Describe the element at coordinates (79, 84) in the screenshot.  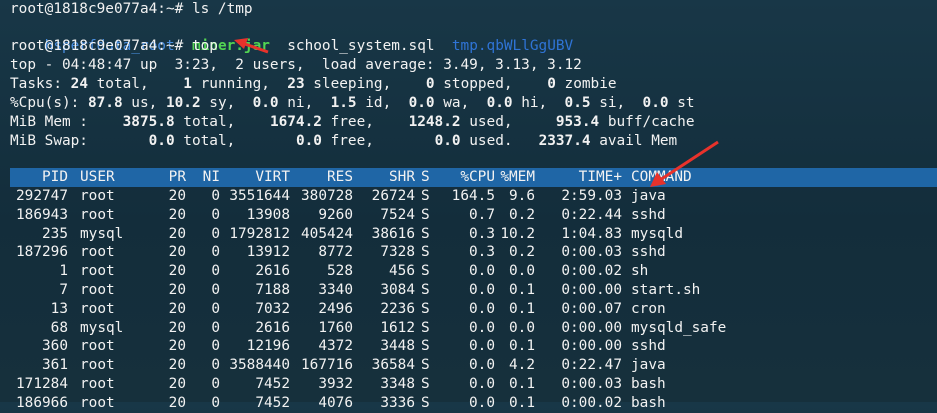
I see `tasks-total: 24` at that location.